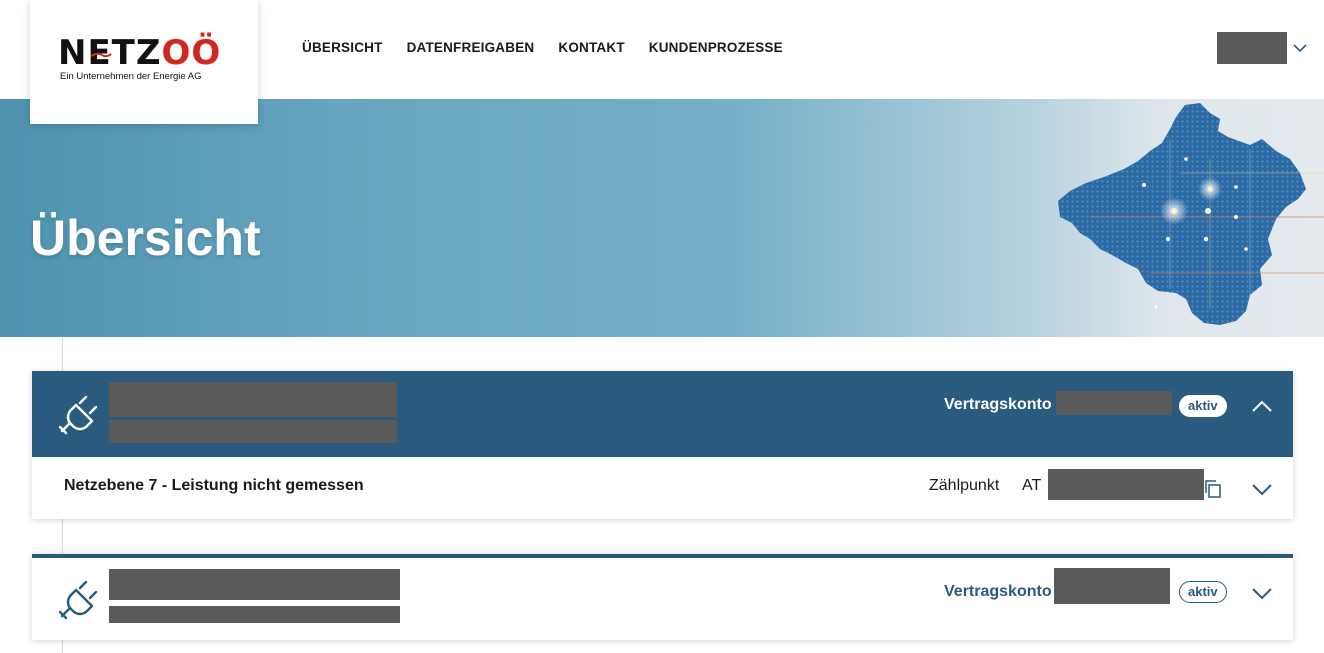 This screenshot has width=1324, height=653. I want to click on chevron-up-icon, so click(1262, 406).